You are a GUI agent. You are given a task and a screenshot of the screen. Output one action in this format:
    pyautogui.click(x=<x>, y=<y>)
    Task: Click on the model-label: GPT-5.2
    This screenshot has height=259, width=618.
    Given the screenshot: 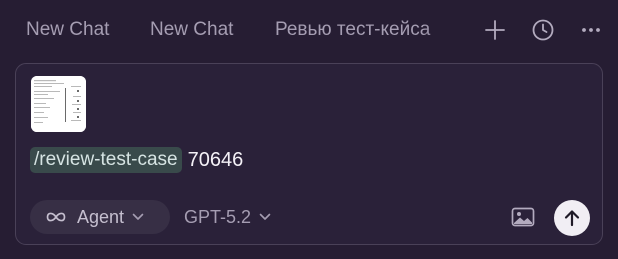 What is the action you would take?
    pyautogui.click(x=218, y=216)
    